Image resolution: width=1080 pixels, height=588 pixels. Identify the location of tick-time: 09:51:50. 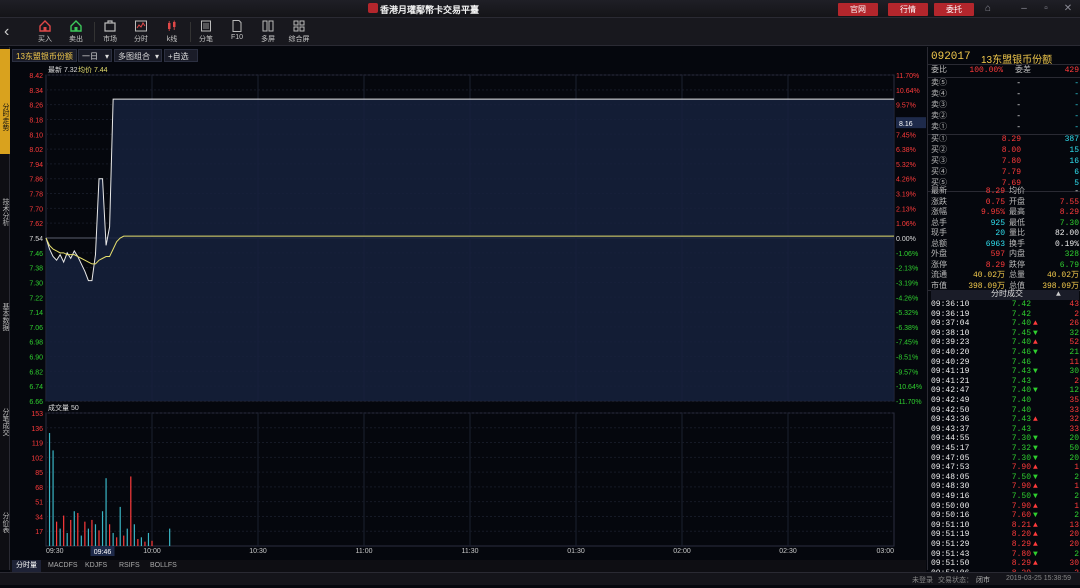
(950, 564).